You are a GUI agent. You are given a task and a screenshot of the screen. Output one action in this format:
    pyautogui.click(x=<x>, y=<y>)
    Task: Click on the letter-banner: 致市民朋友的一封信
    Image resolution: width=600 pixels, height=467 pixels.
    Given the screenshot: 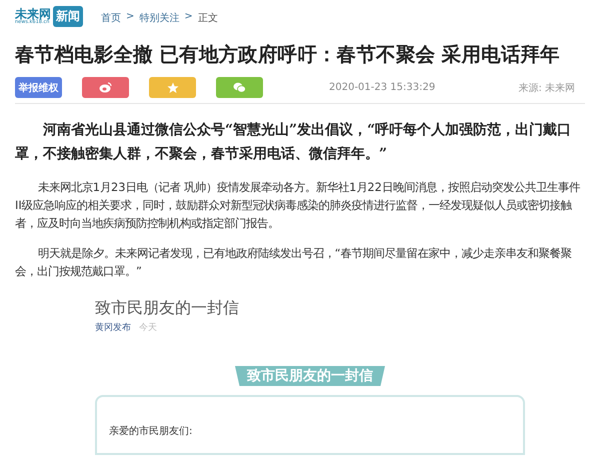 What is the action you would take?
    pyautogui.click(x=310, y=376)
    